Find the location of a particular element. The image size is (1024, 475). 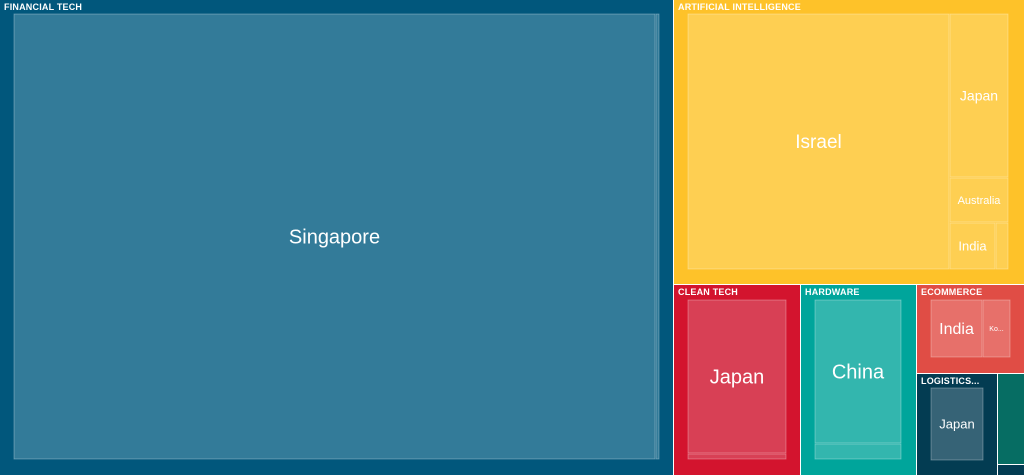

leaf-label-clean-tech-japan: Japan is located at coordinates (737, 378).